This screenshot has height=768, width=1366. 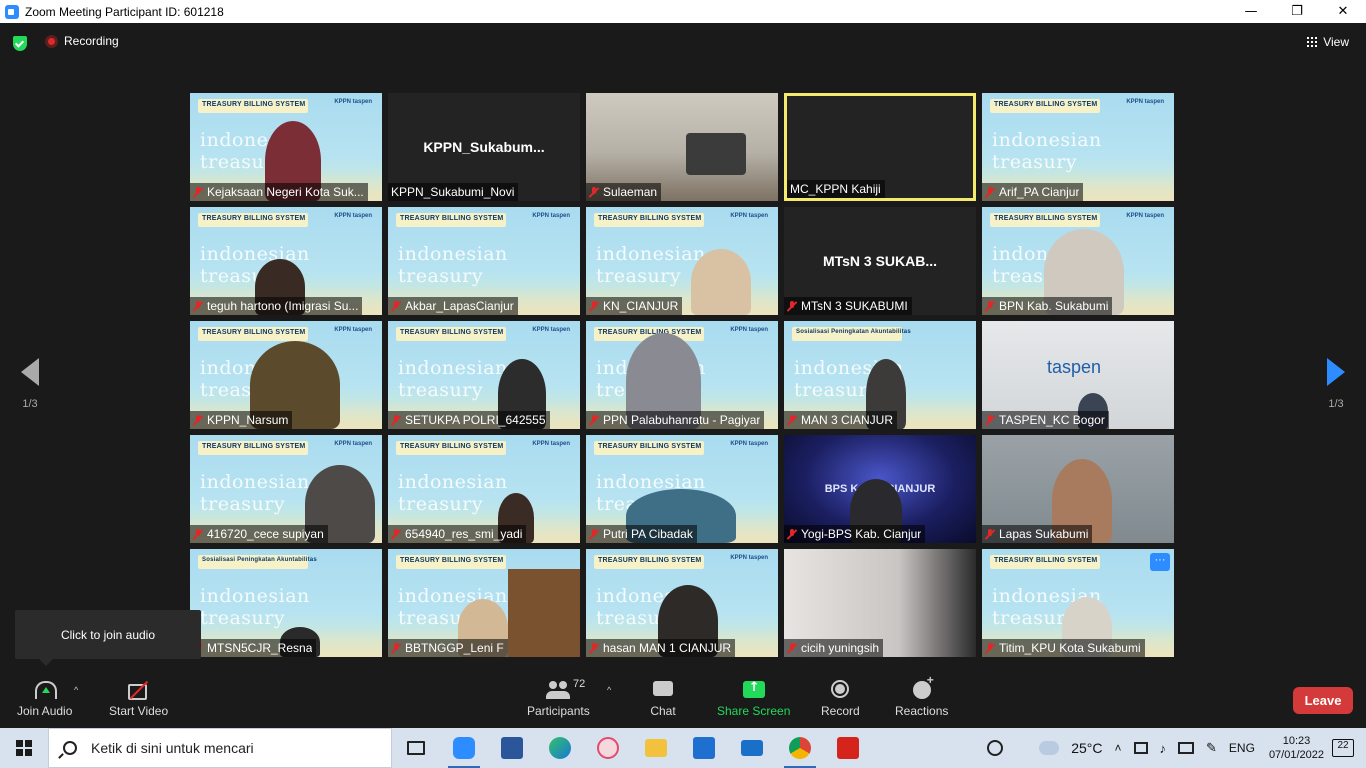 What do you see at coordinates (1118, 748) in the screenshot?
I see `tray-chevron-up-icon: ˄` at bounding box center [1118, 748].